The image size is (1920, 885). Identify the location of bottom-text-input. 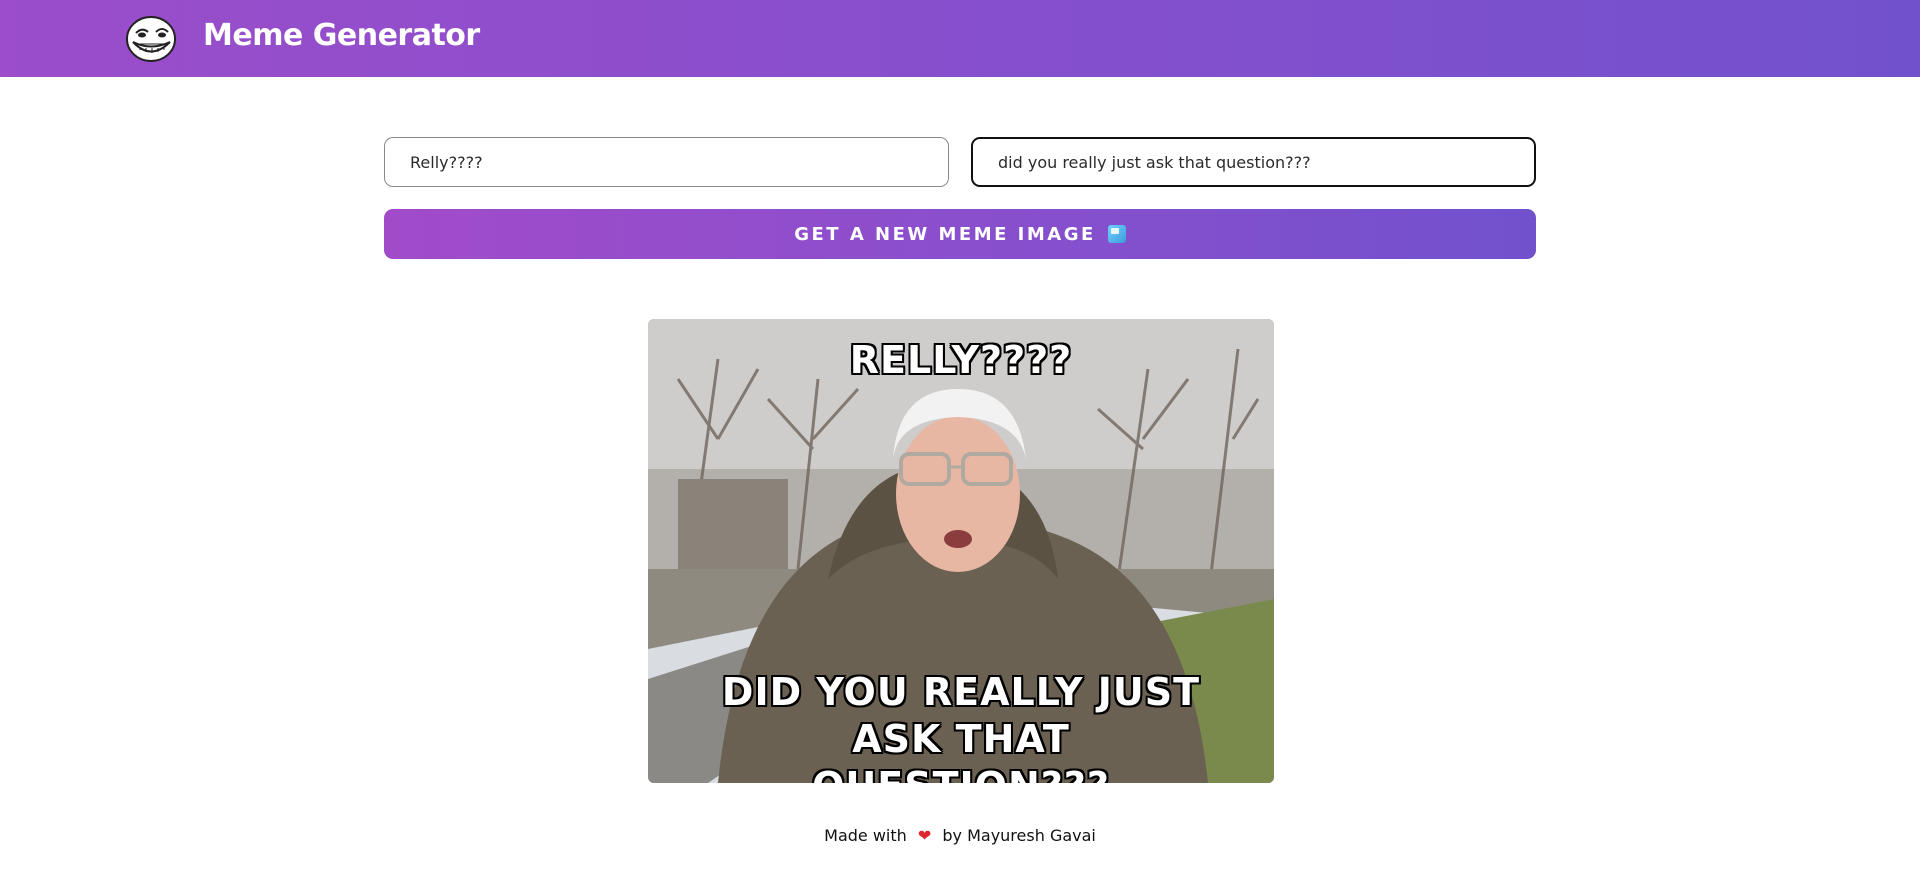
(1253, 162).